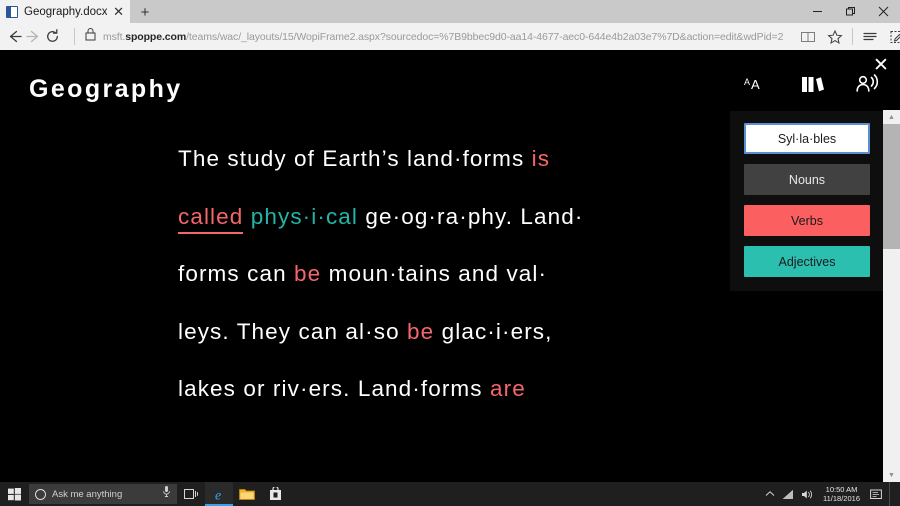 This screenshot has height=506, width=900. What do you see at coordinates (770, 494) in the screenshot?
I see `show-hidden-icons-icon` at bounding box center [770, 494].